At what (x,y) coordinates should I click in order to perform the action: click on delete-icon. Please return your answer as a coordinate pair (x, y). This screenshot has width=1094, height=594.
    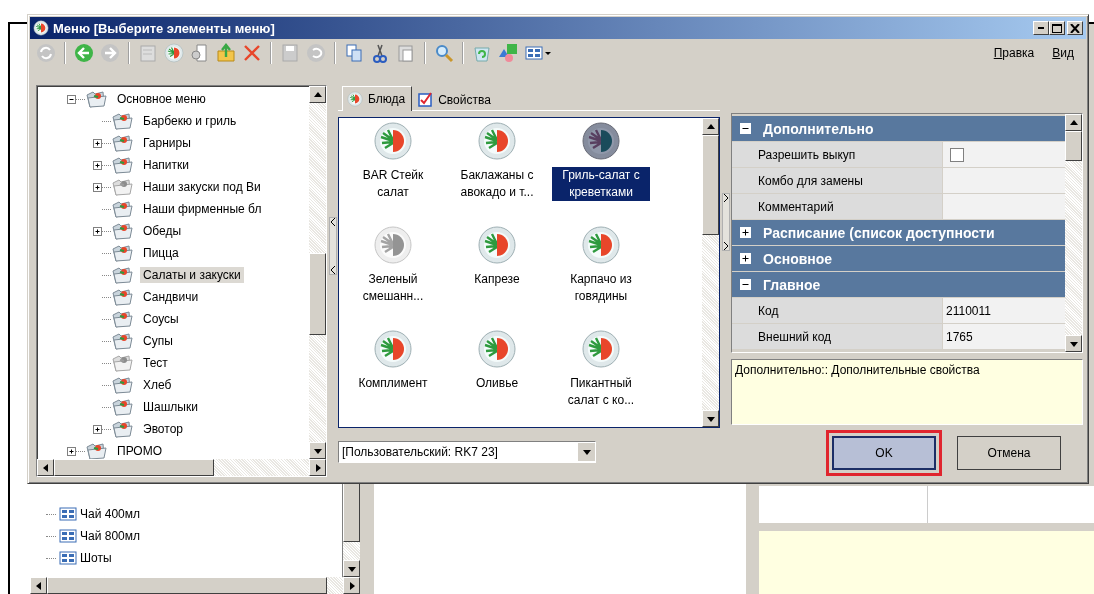
    Looking at the image, I should click on (252, 53).